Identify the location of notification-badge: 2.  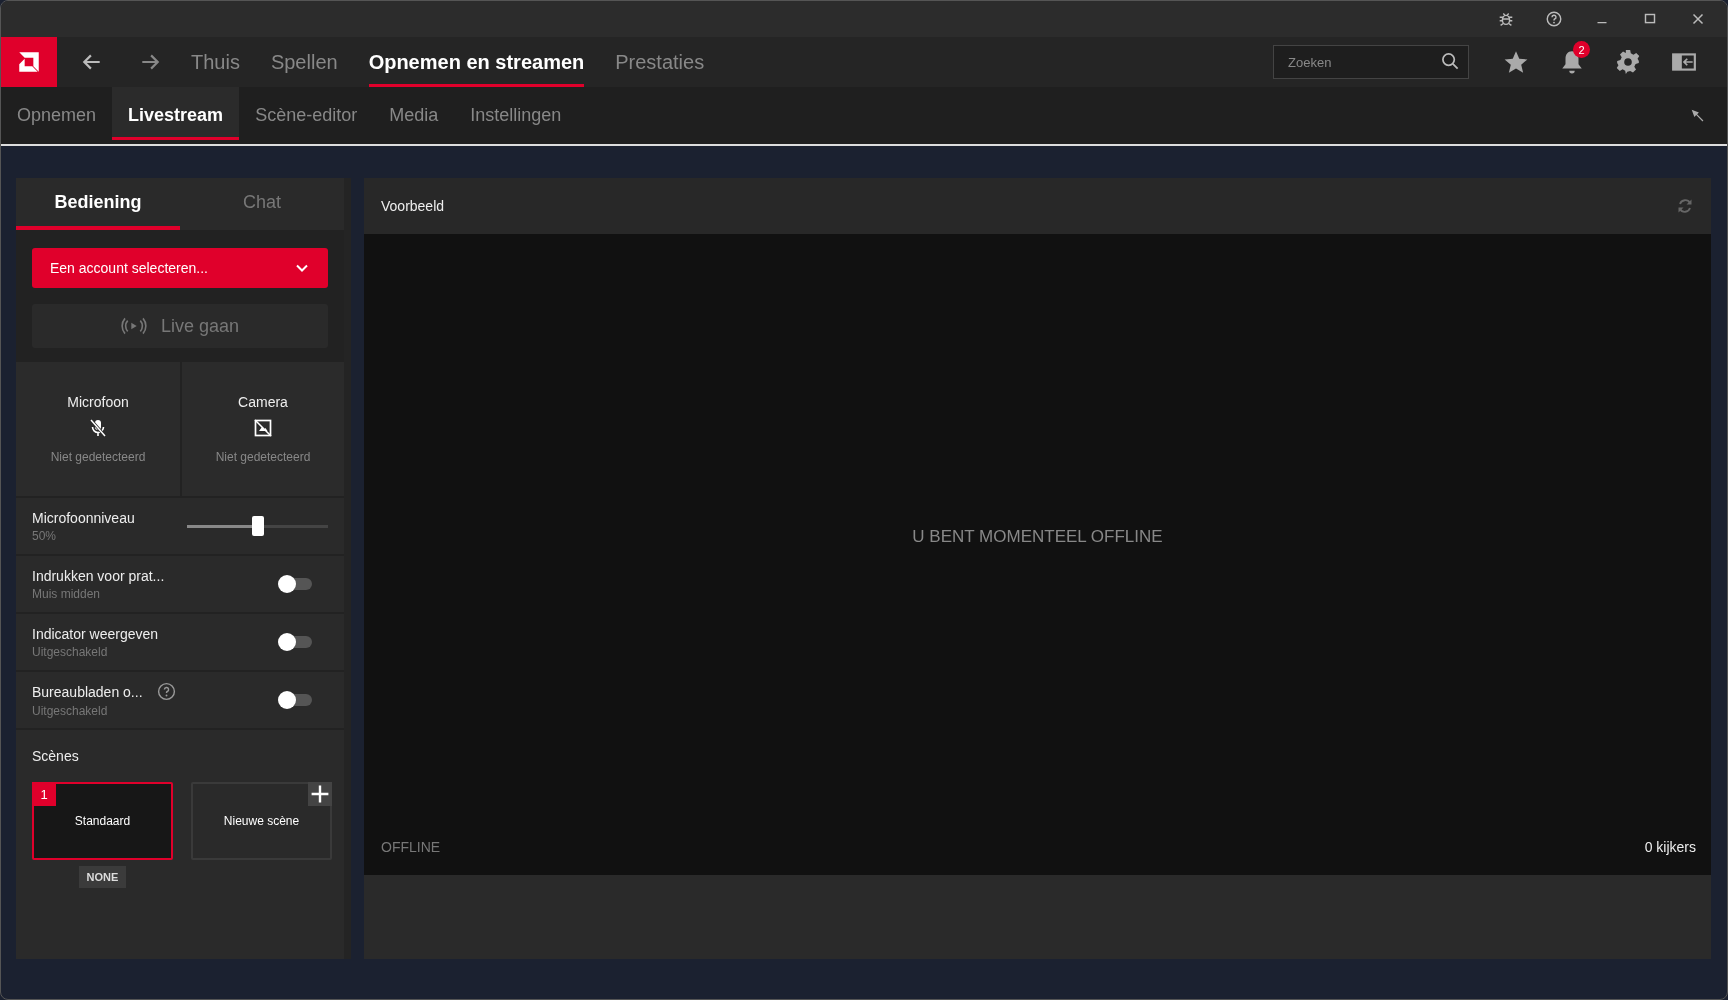
(1581, 49).